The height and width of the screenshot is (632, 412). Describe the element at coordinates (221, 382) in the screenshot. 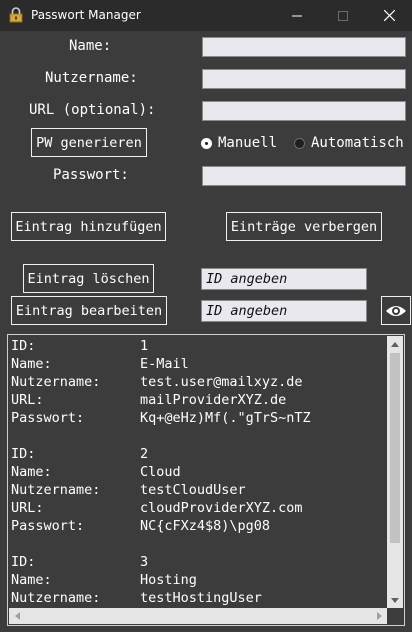

I see `user-value: test.user@mailxyz.de` at that location.